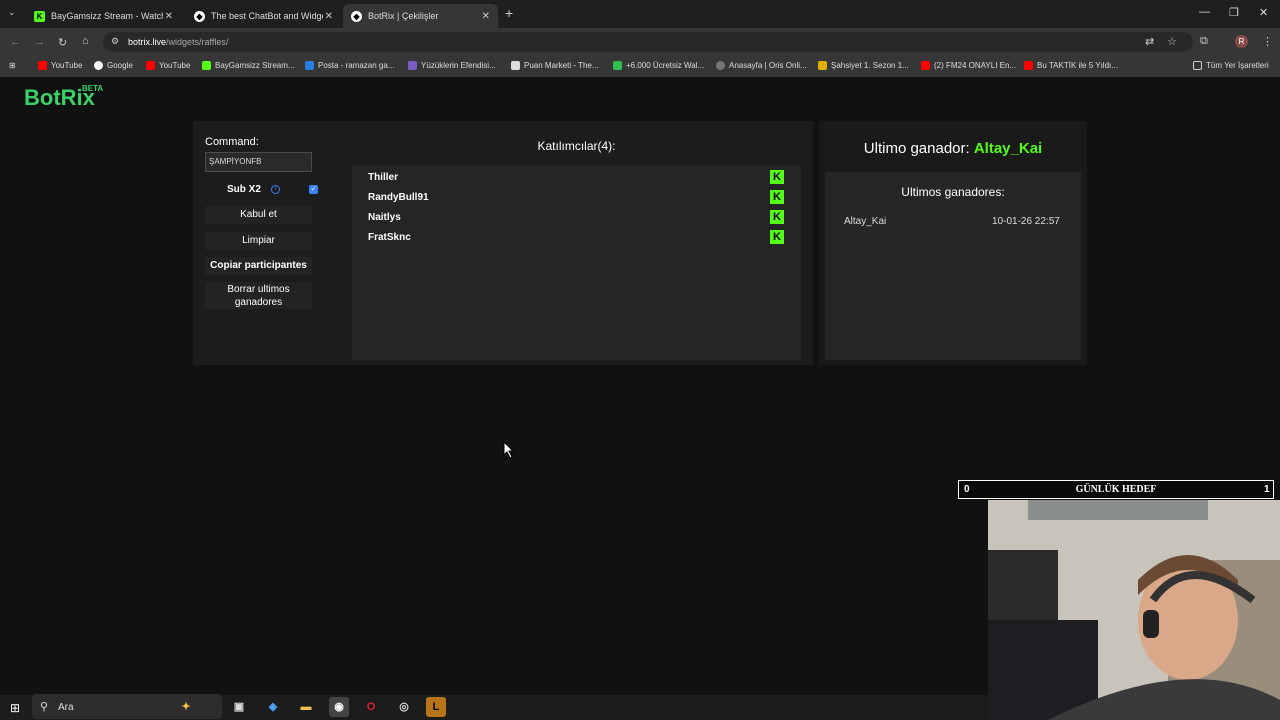 This screenshot has width=1280, height=720. I want to click on chrome-icon: ◉, so click(339, 707).